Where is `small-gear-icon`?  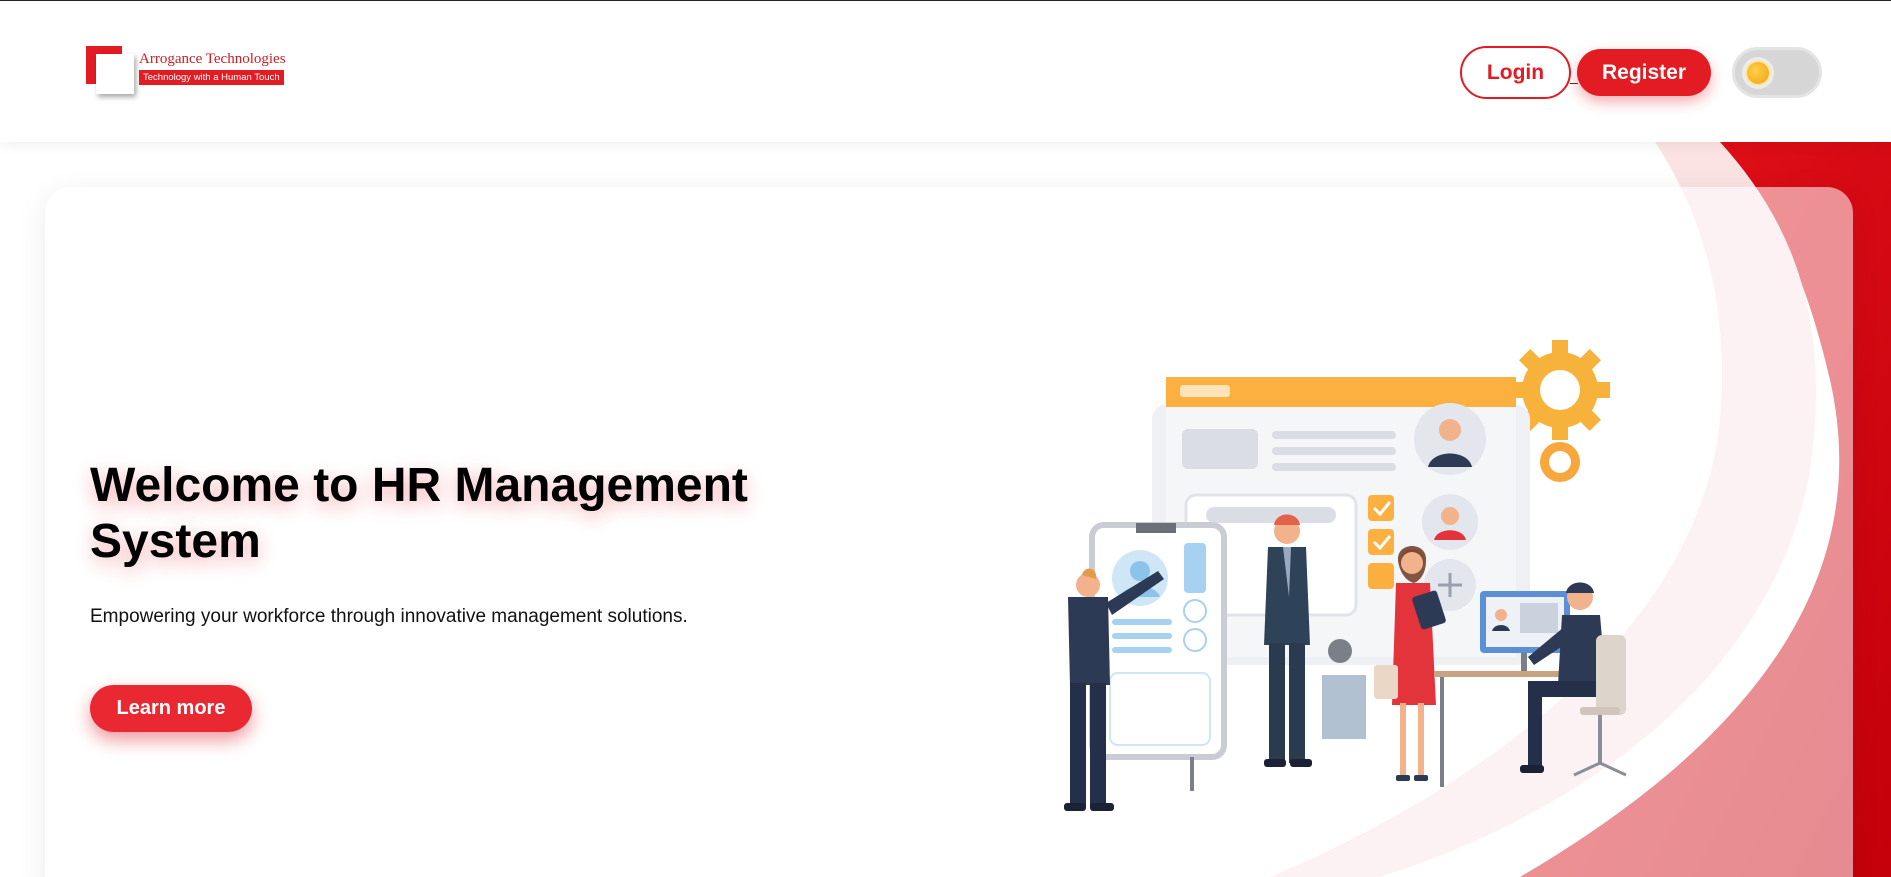 small-gear-icon is located at coordinates (1560, 462).